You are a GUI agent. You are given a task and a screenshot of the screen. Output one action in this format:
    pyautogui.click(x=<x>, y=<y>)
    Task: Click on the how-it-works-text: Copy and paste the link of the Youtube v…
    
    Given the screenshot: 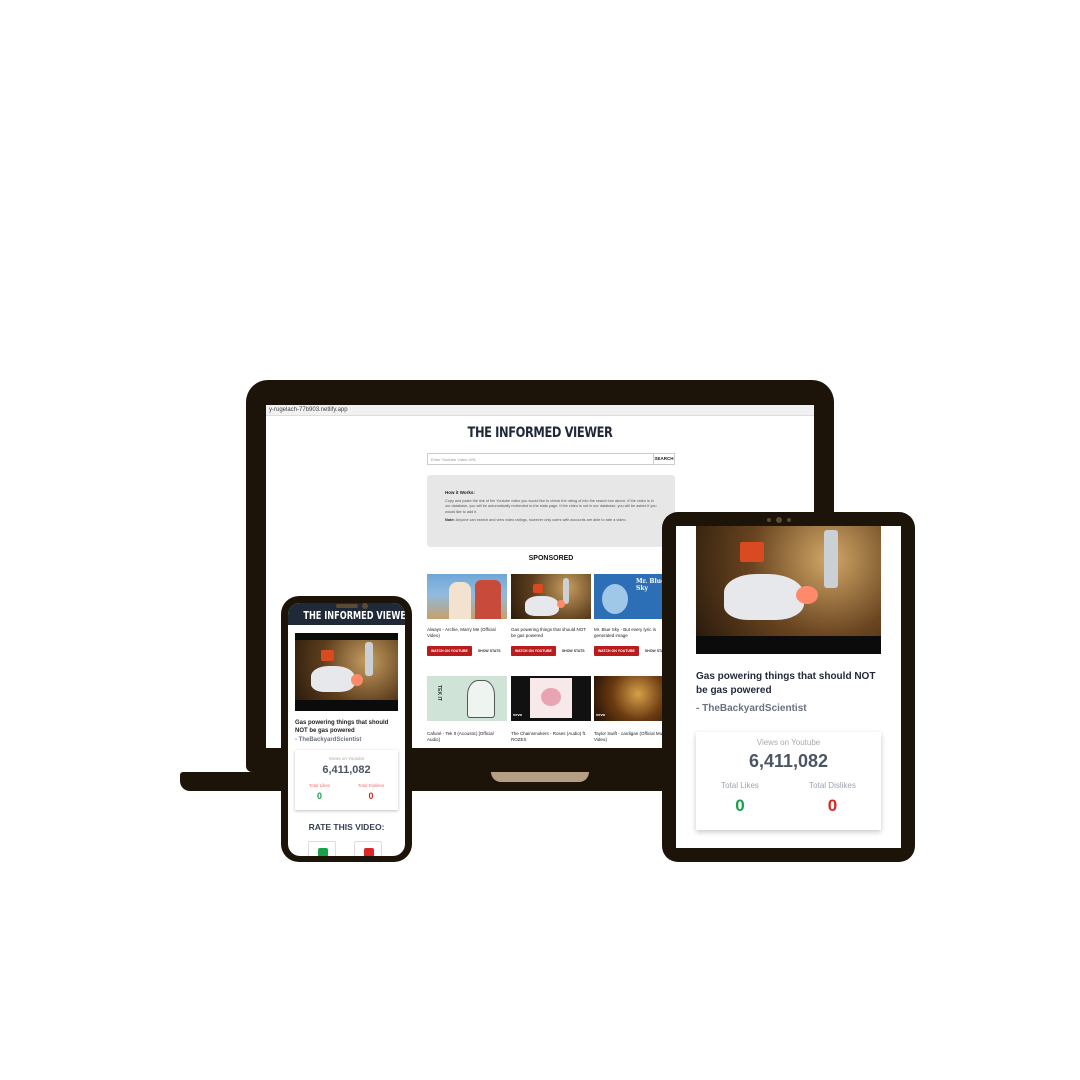 What is the action you would take?
    pyautogui.click(x=551, y=506)
    